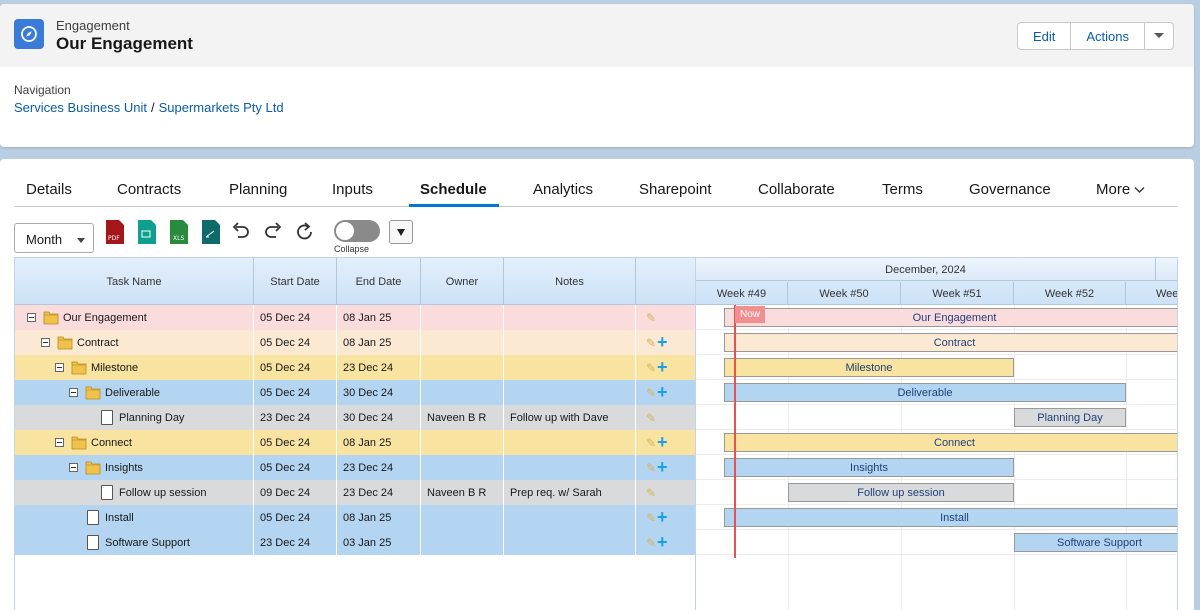 This screenshot has height=610, width=1200. Describe the element at coordinates (355, 317) in the screenshot. I see `table-row: Our Engagement 05 Dec 24 08 Jan 25 ✎` at that location.